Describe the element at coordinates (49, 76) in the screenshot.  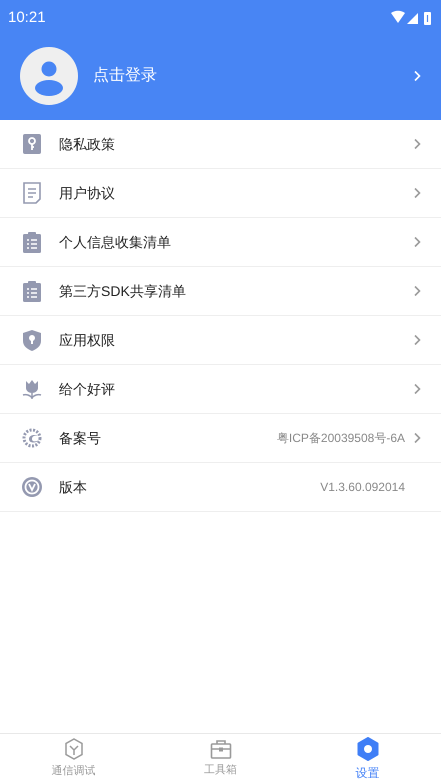
I see `avatar-icon` at that location.